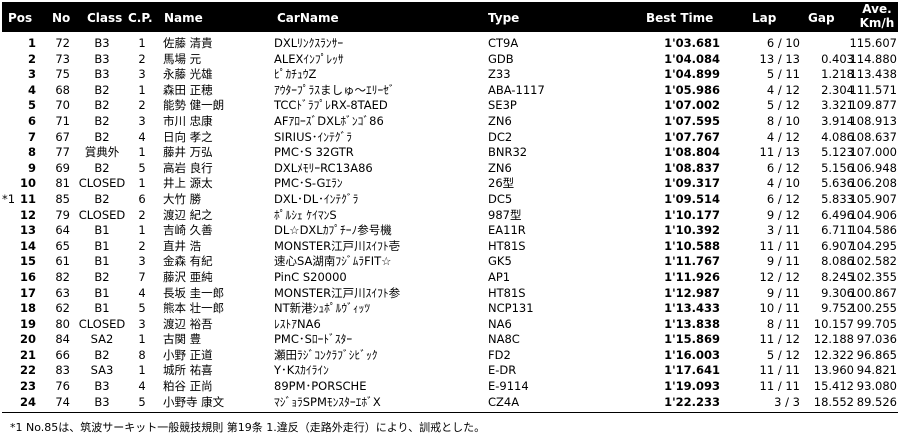  Describe the element at coordinates (61, 18) in the screenshot. I see `header-no: No` at that location.